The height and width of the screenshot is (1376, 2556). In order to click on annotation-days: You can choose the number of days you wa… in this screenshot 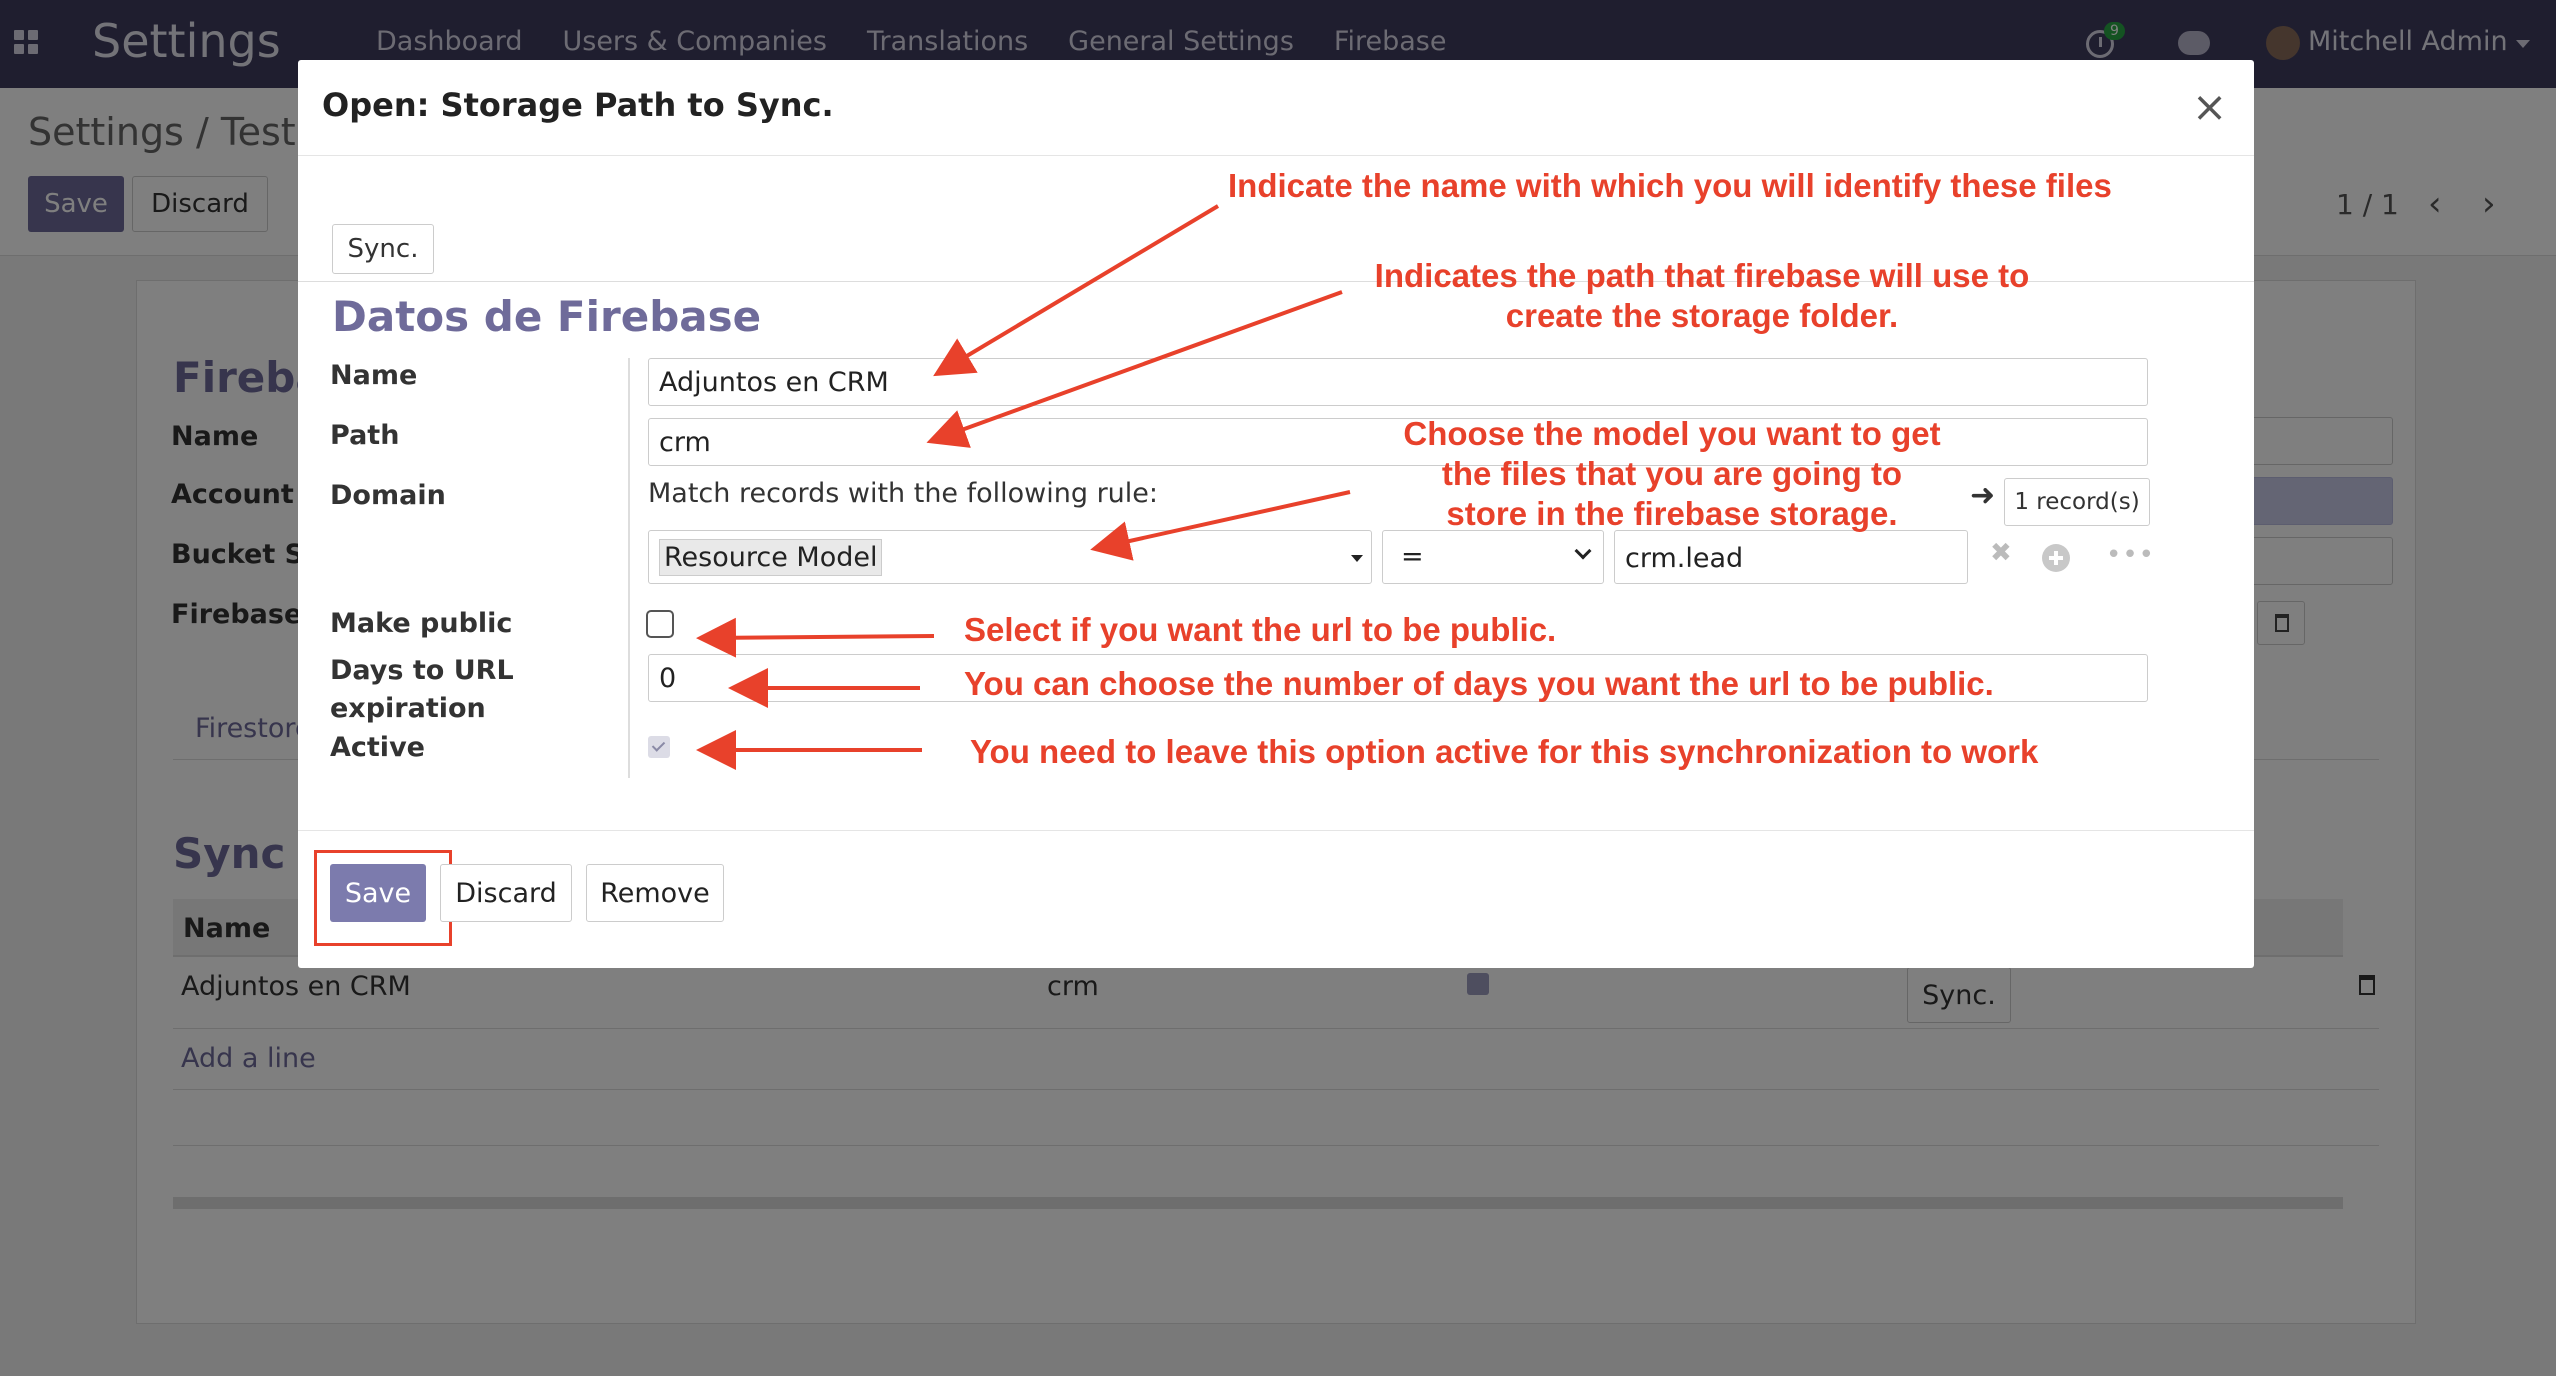, I will do `click(1479, 683)`.